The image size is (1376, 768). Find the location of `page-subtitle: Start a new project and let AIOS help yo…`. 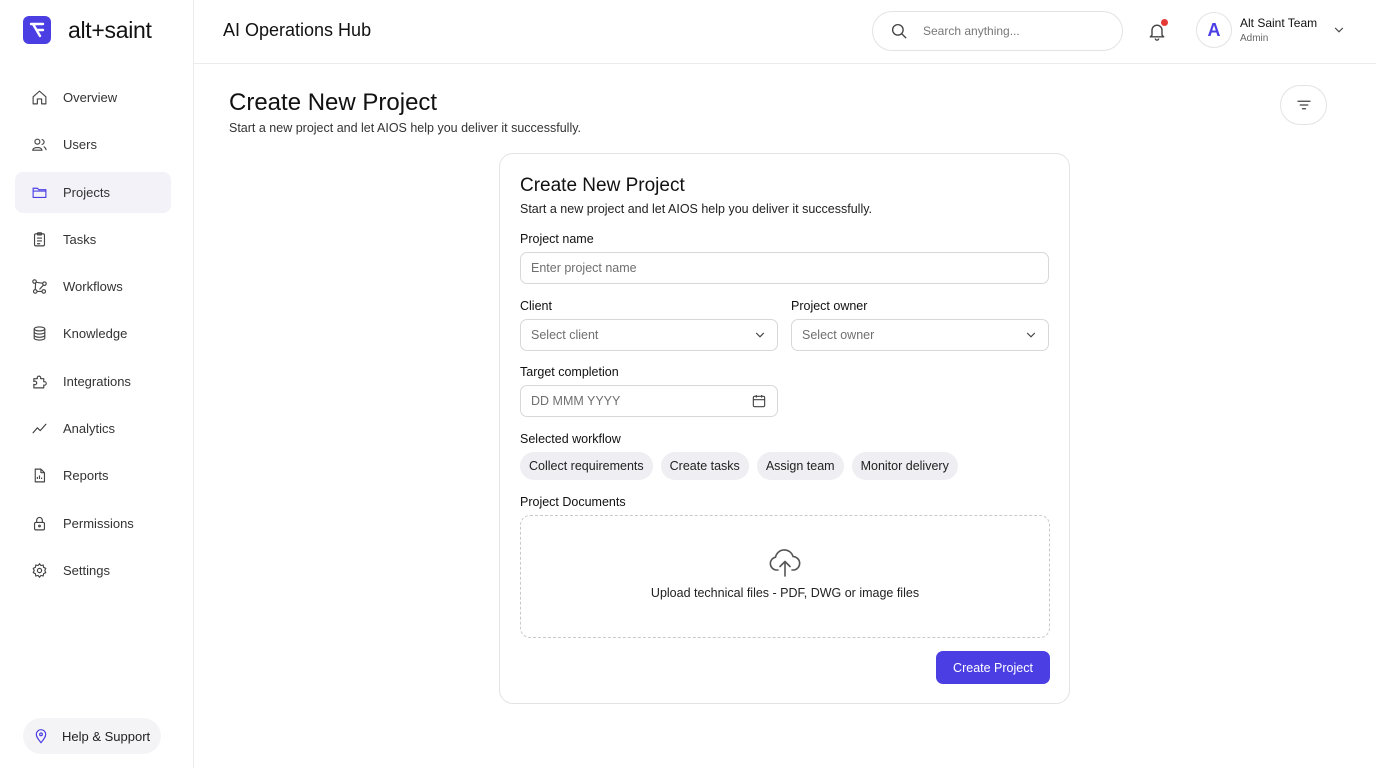

page-subtitle: Start a new project and let AIOS help yo… is located at coordinates (405, 128).